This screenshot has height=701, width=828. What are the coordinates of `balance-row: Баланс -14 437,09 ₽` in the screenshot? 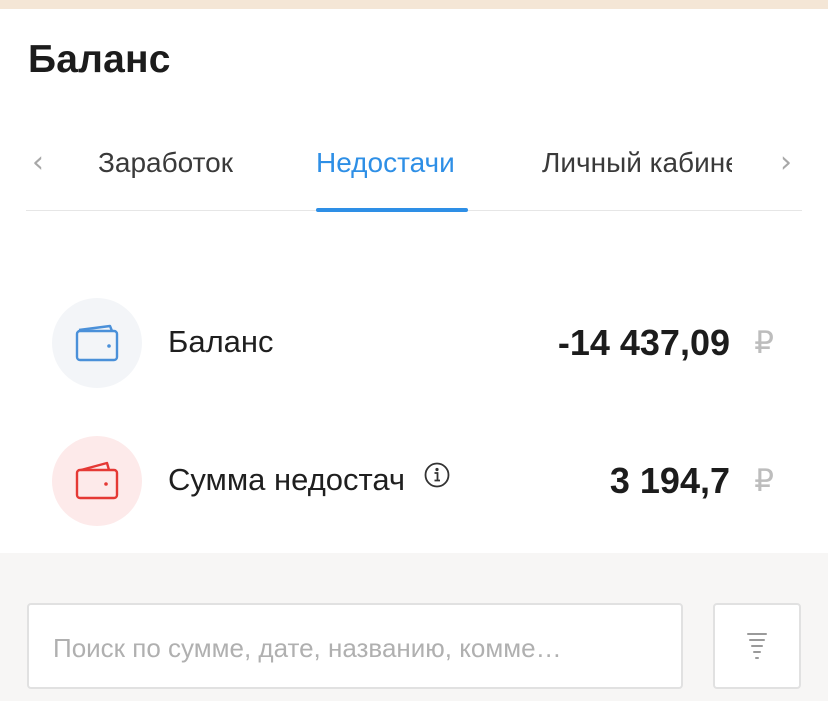 It's located at (414, 343).